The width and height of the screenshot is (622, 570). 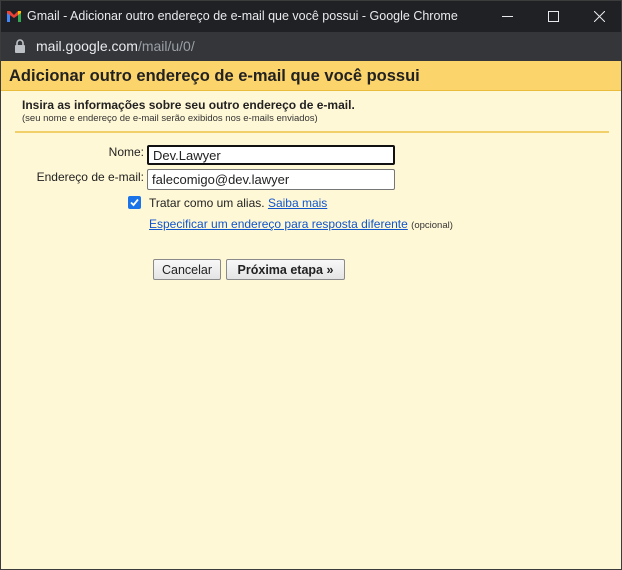 I want to click on maximize-button, so click(x=553, y=16).